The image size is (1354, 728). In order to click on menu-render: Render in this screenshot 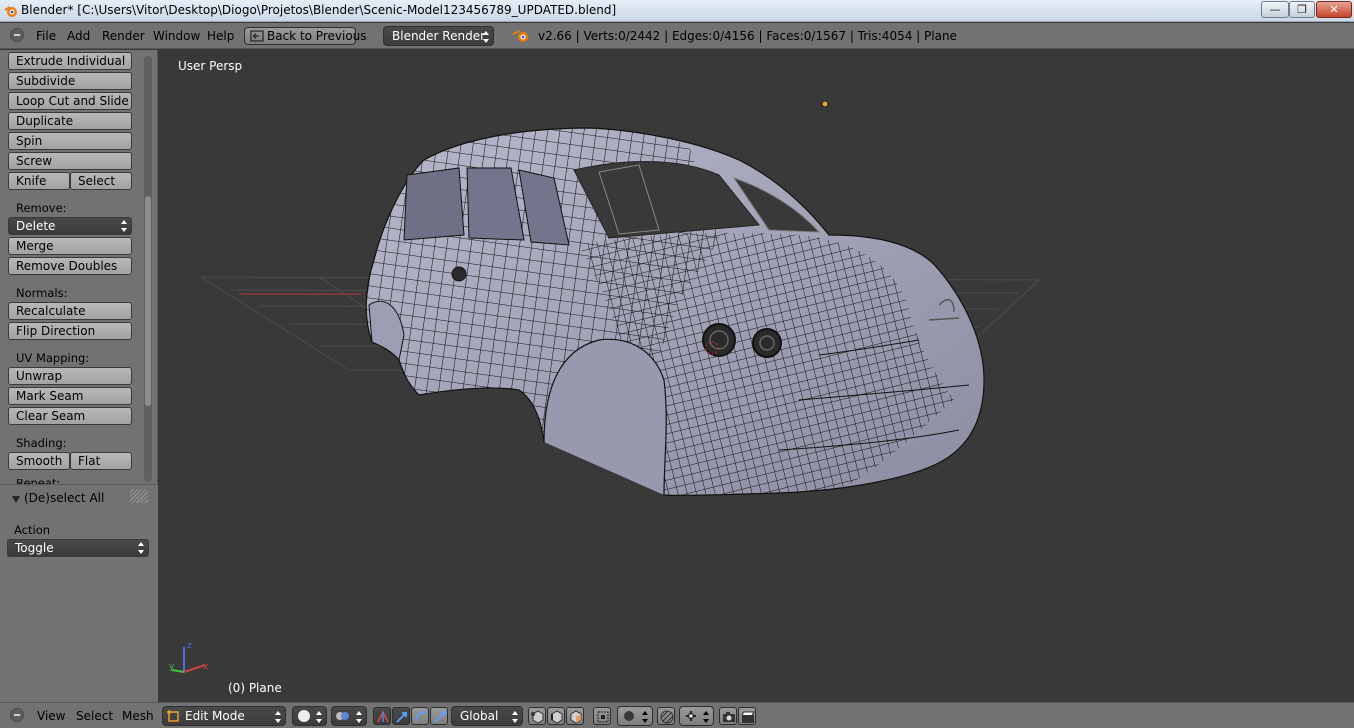, I will do `click(123, 36)`.